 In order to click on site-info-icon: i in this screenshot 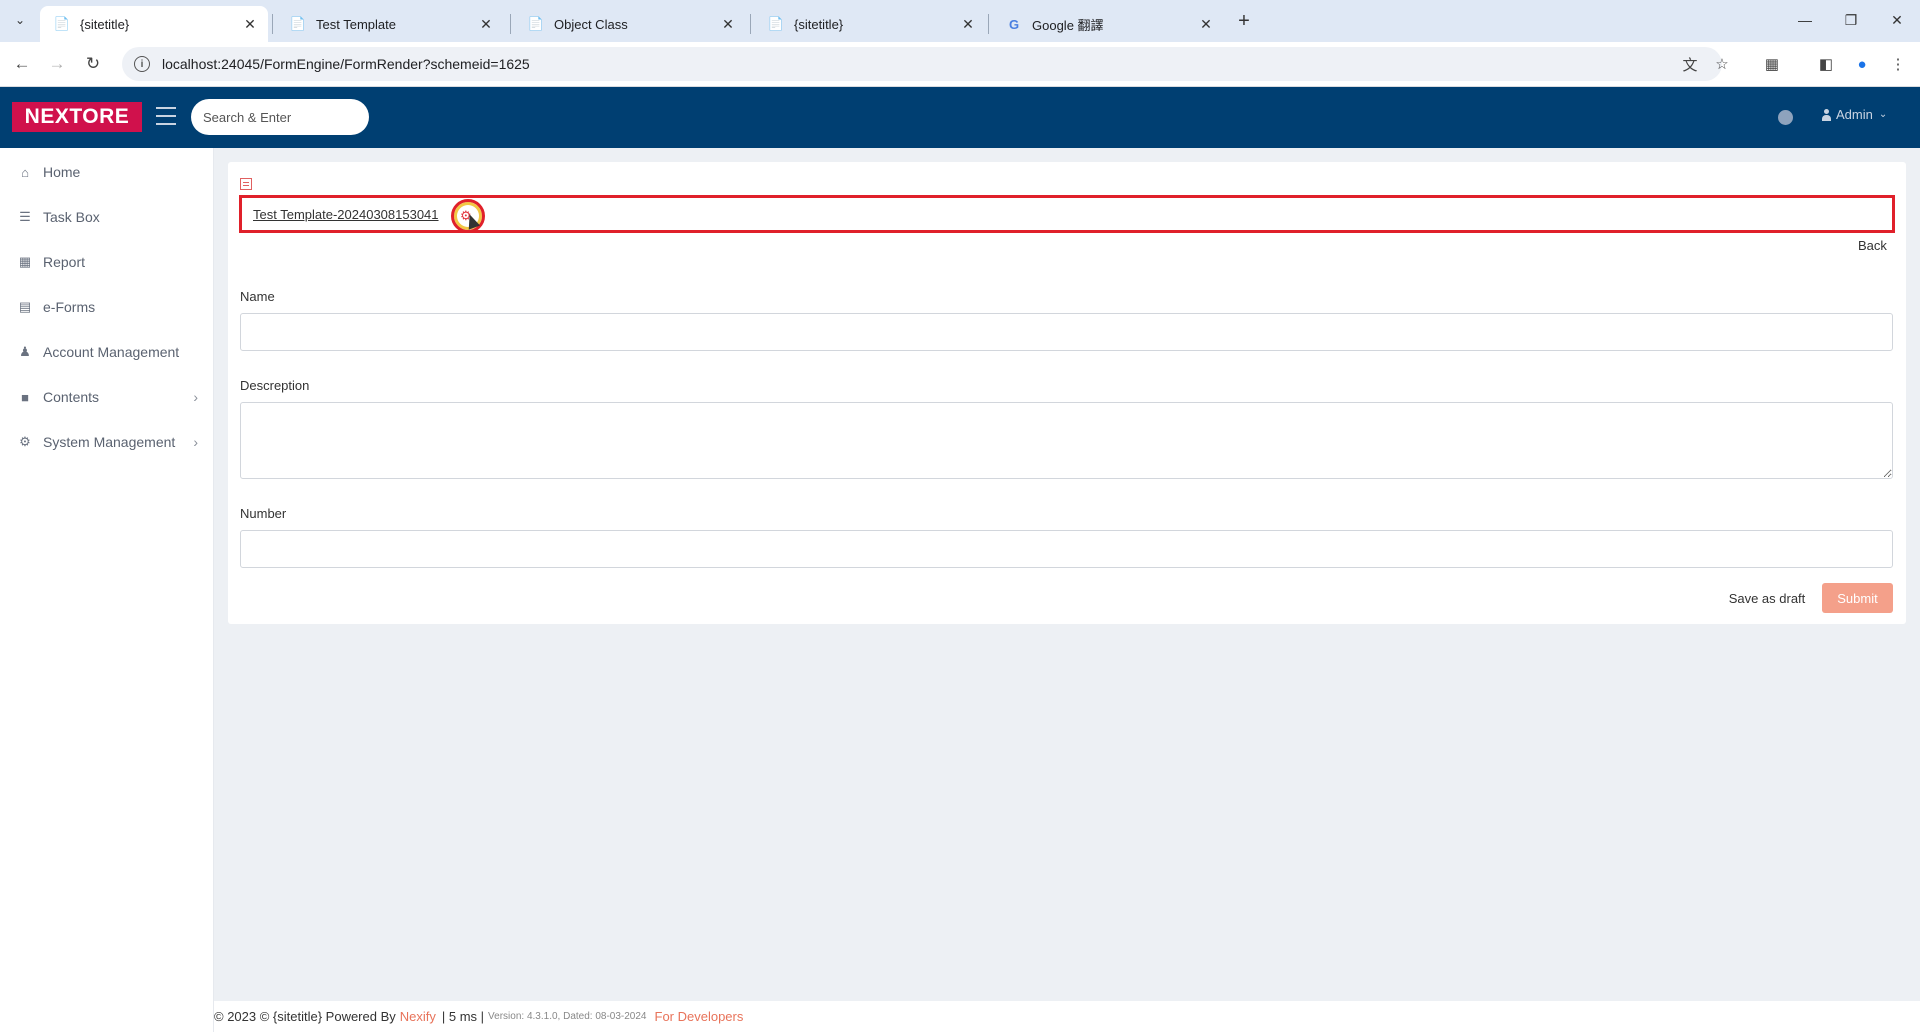, I will do `click(142, 64)`.